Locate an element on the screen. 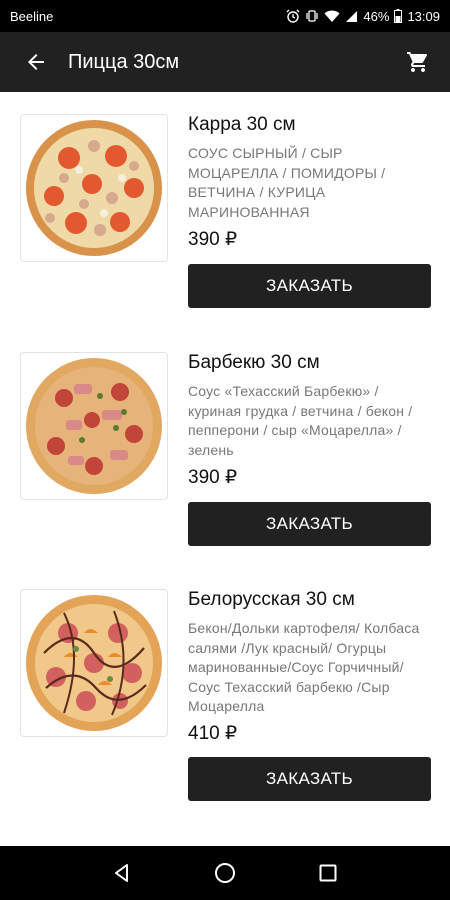 Image resolution: width=450 pixels, height=900 pixels. product-price: 410 ₽ is located at coordinates (213, 733).